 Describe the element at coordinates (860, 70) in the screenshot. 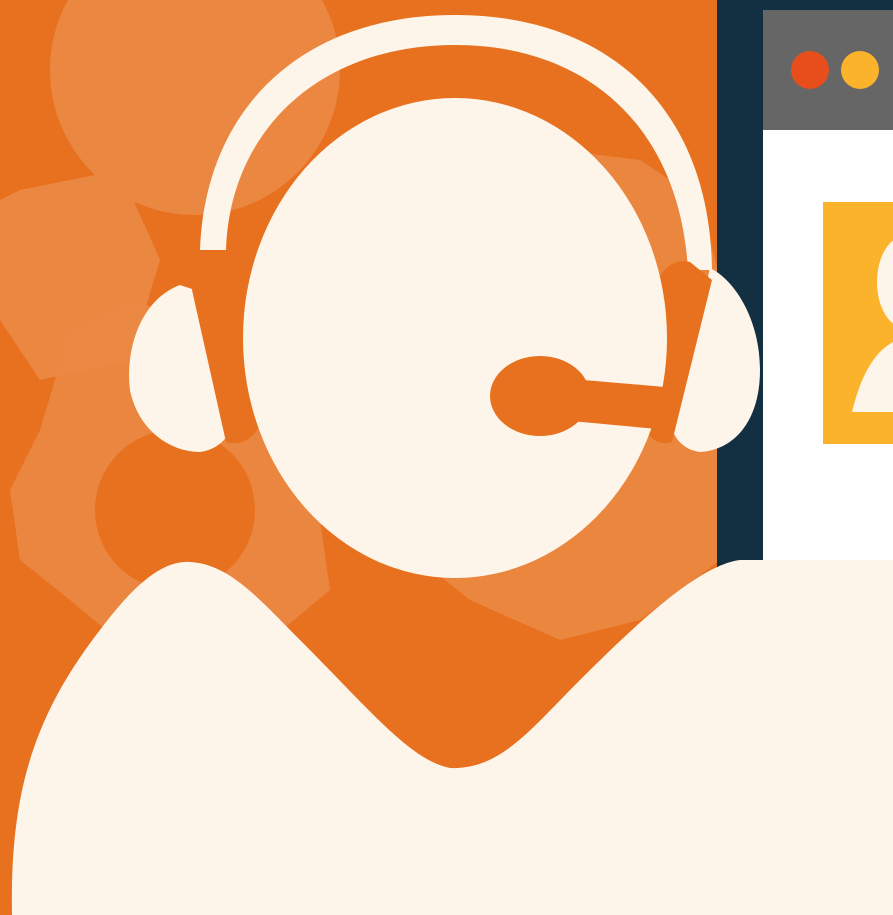

I see `window-minimize-dot` at that location.